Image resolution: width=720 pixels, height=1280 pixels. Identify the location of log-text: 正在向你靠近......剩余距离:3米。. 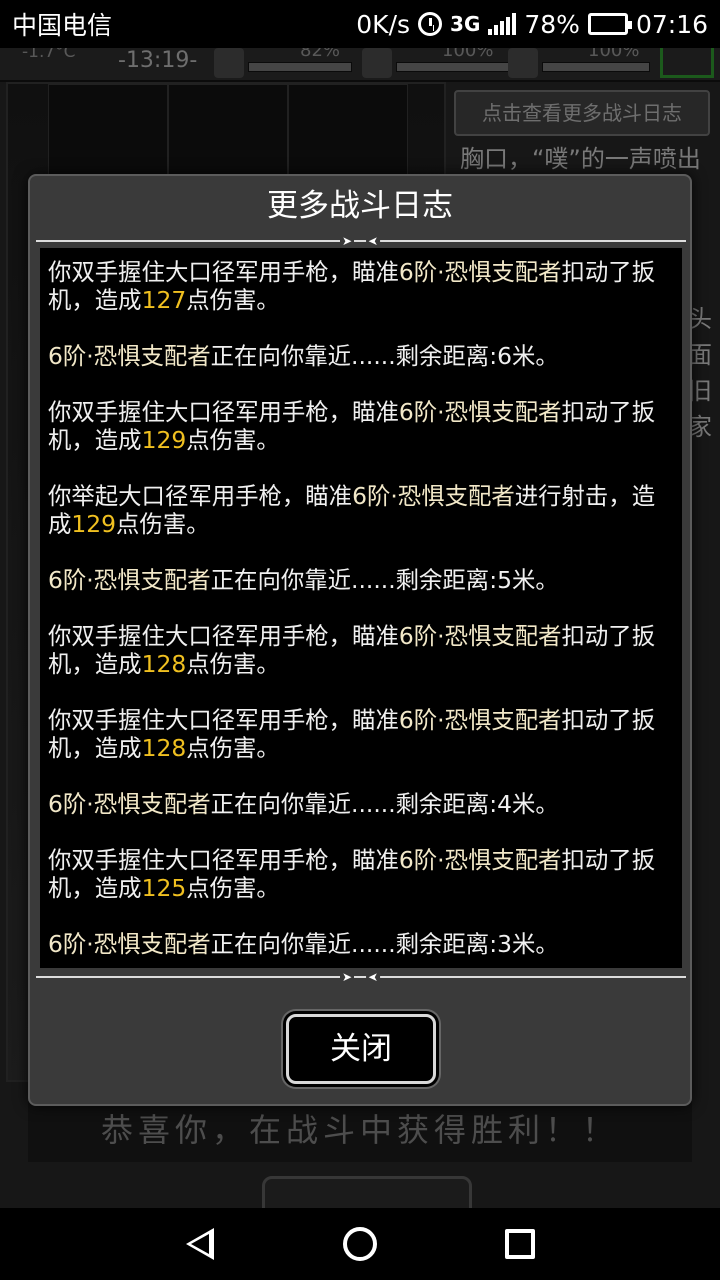
(384, 944).